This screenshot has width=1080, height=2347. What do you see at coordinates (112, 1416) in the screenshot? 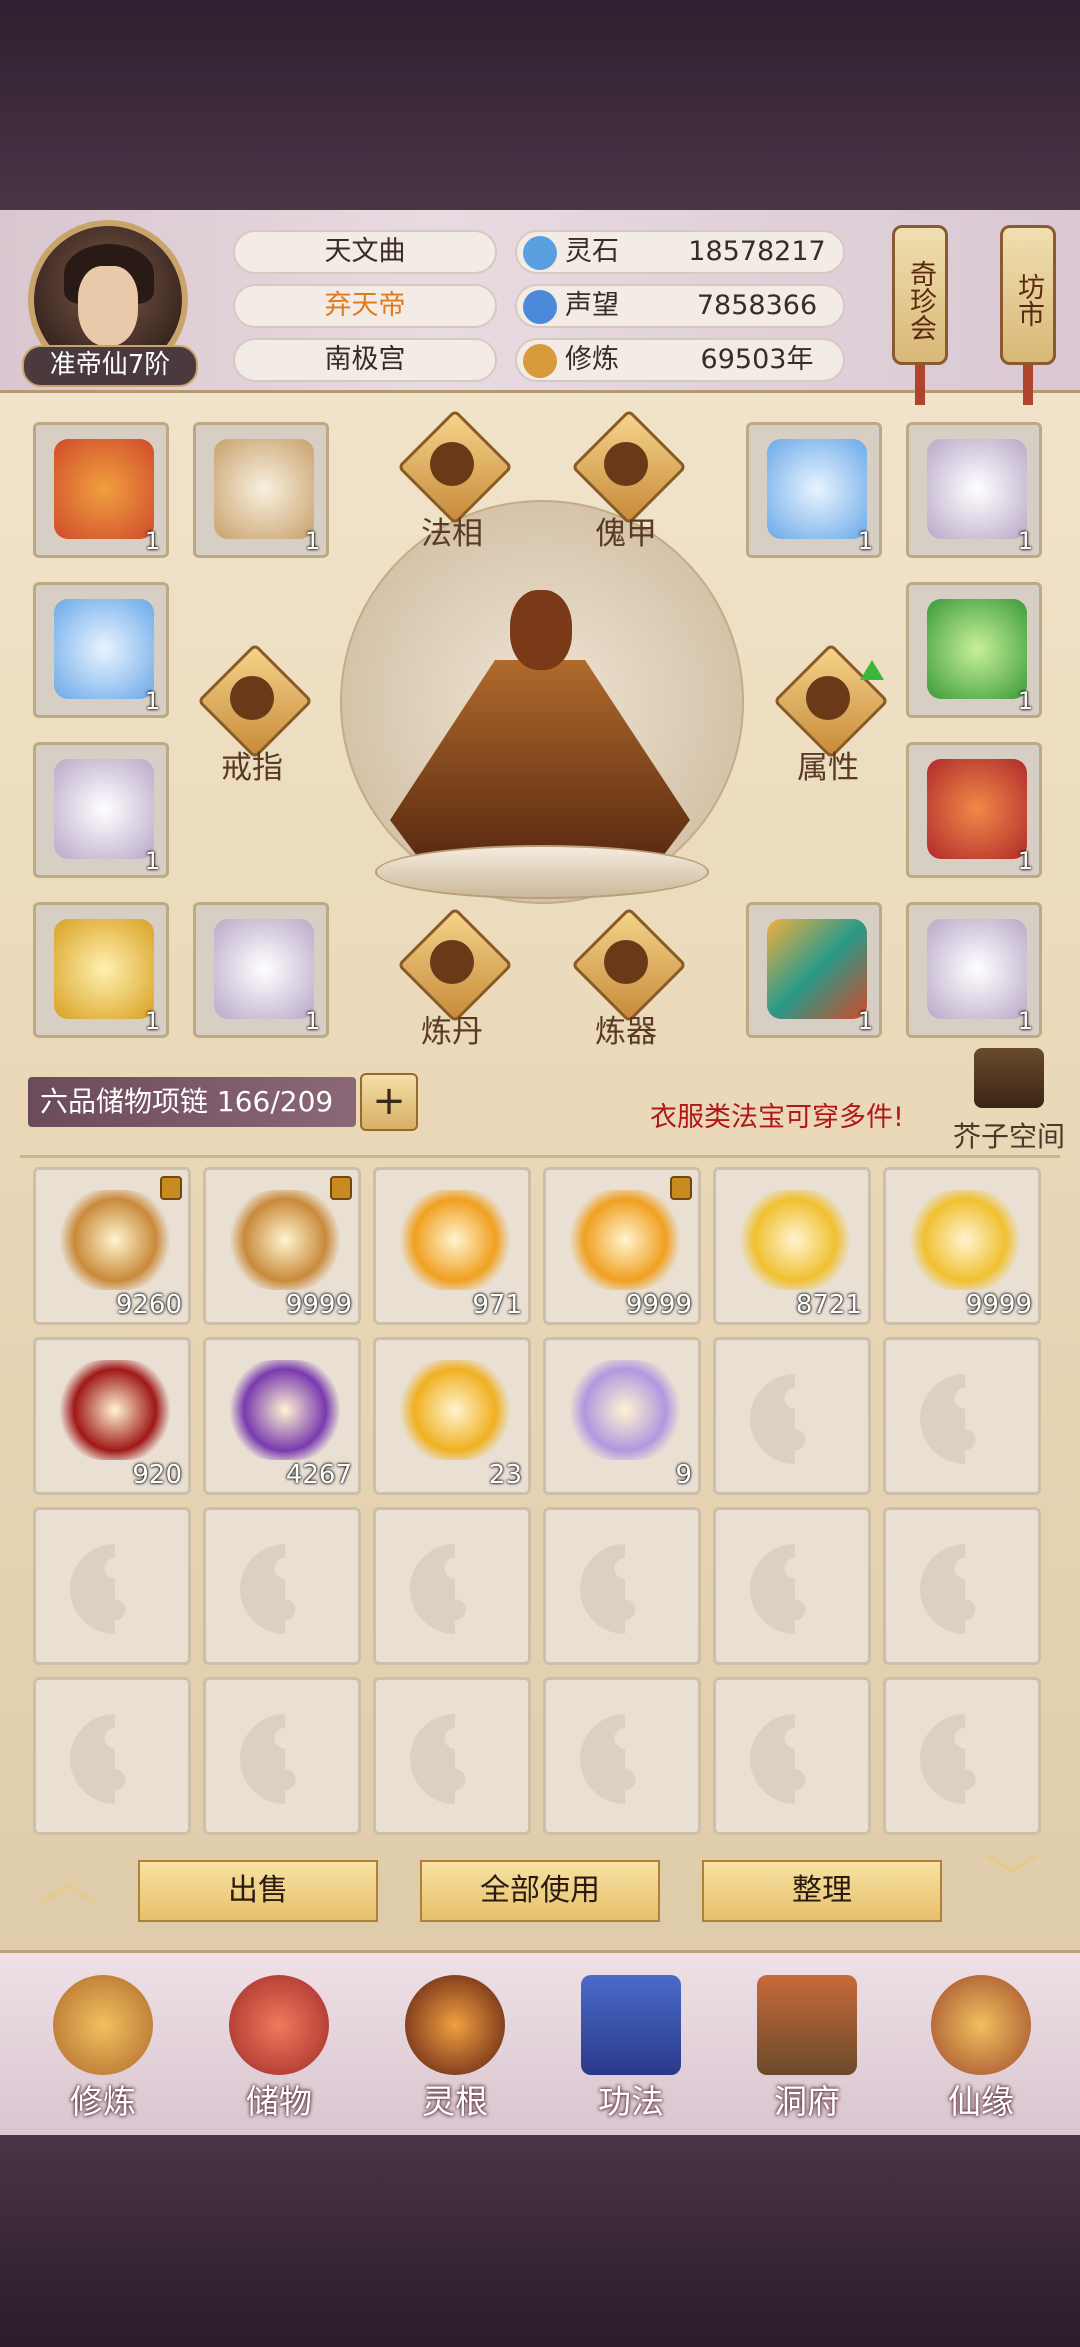
I see `inventory-cell: 920` at bounding box center [112, 1416].